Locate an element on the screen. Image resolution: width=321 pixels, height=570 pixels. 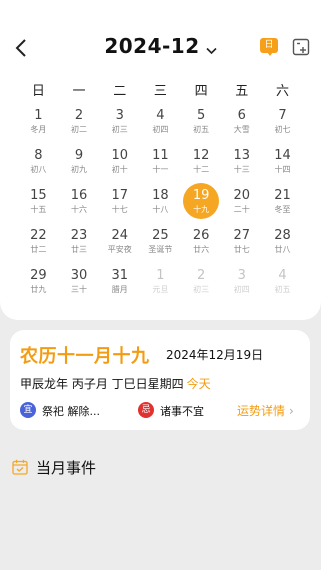
day-number: 16 is located at coordinates (79, 195).